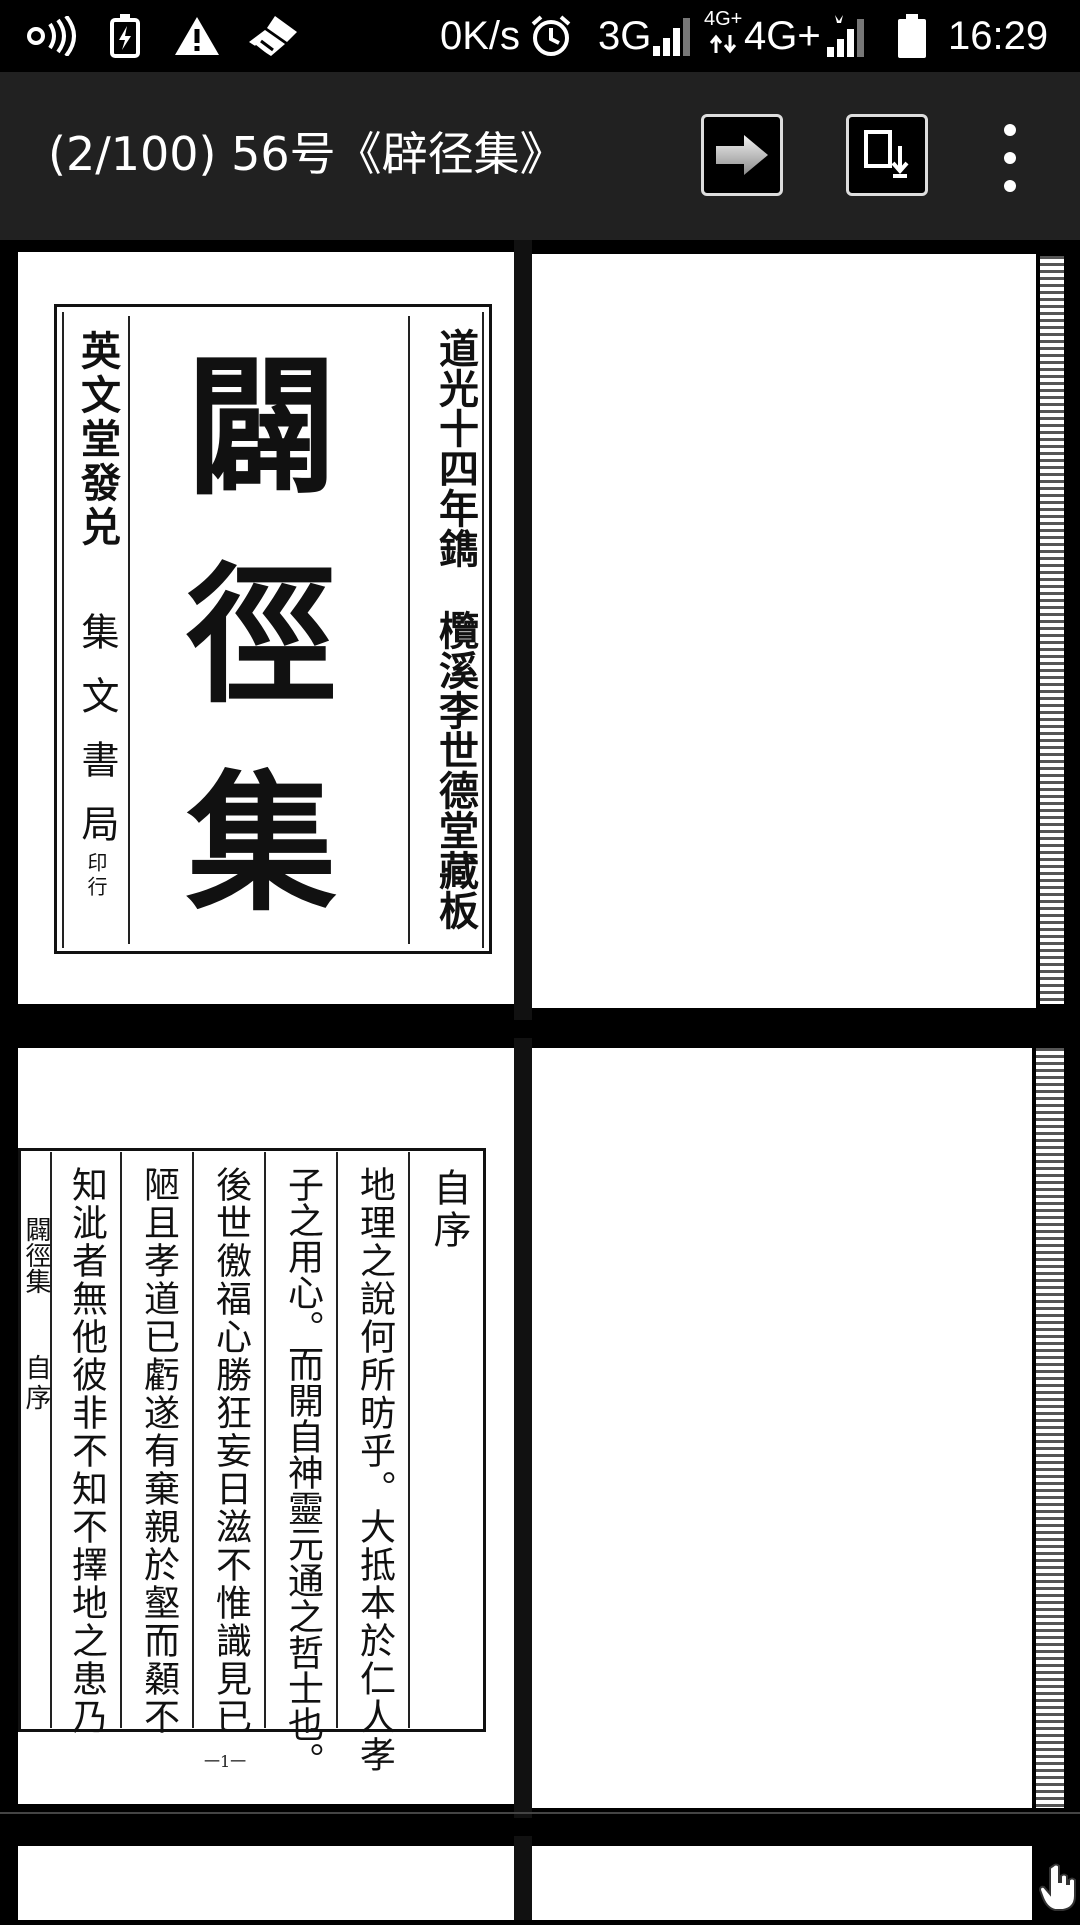 Image resolution: width=1080 pixels, height=1925 pixels. Describe the element at coordinates (36, 1384) in the screenshot. I see `margin-section-title: 自序` at that location.